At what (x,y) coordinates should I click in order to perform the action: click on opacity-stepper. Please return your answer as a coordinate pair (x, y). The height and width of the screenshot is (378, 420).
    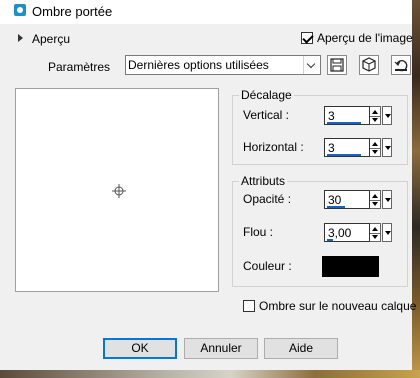
    Looking at the image, I should click on (375, 199).